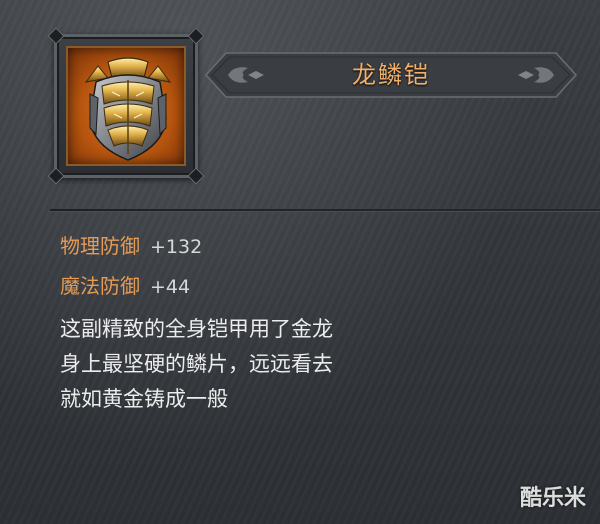  What do you see at coordinates (100, 286) in the screenshot?
I see `stat-label: 魔法防御` at bounding box center [100, 286].